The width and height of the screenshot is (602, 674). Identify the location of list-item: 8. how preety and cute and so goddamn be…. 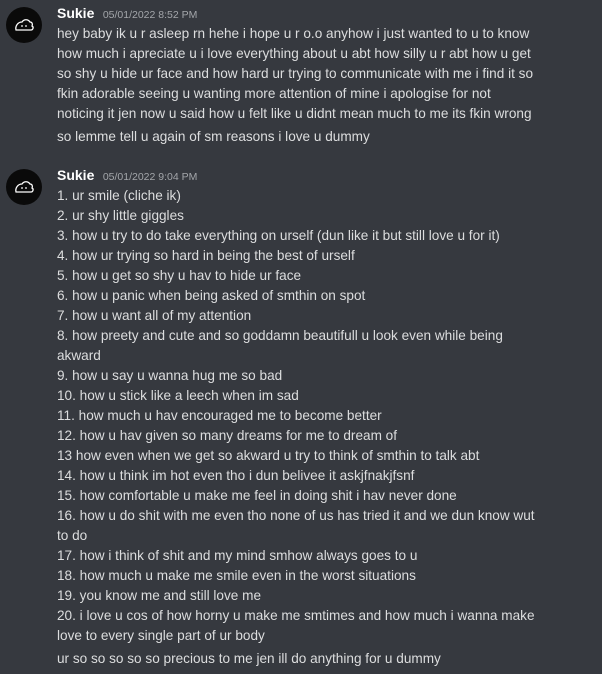
(280, 335).